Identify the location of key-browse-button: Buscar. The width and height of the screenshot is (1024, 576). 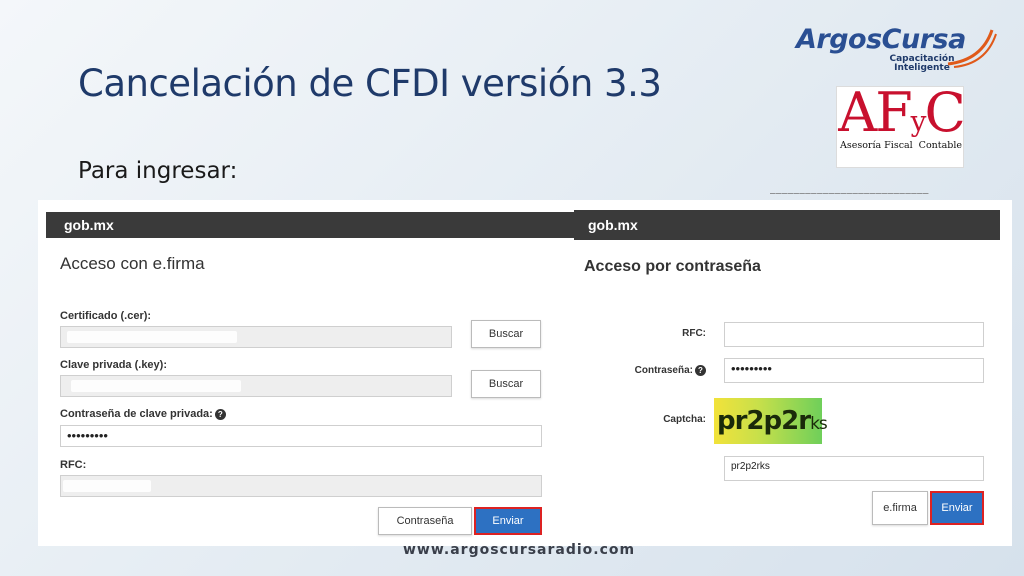
(506, 384).